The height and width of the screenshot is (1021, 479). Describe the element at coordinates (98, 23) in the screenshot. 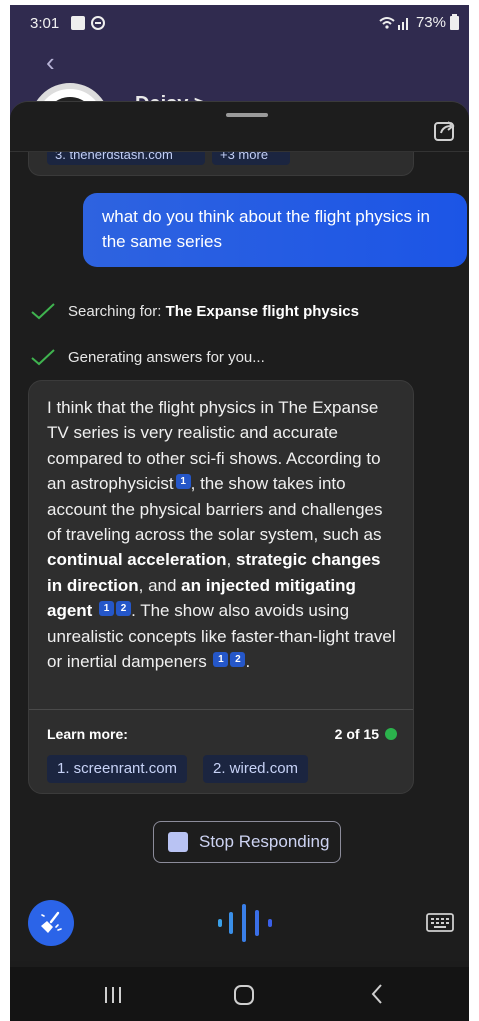

I see `do-not-disturb-icon` at that location.